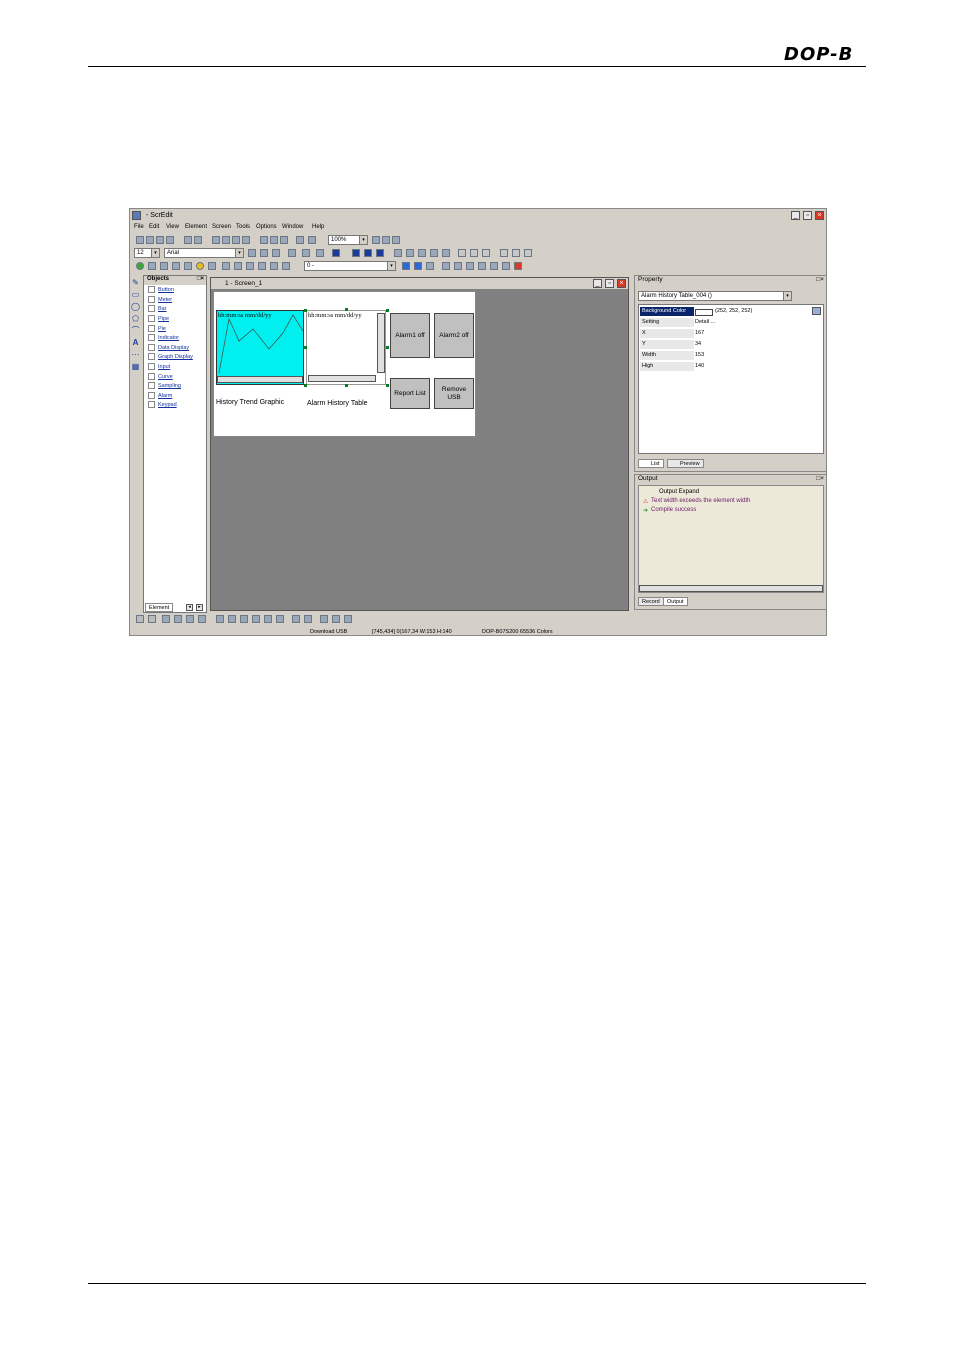 The height and width of the screenshot is (1350, 954). Describe the element at coordinates (216, 240) in the screenshot. I see `cut-icon` at that location.